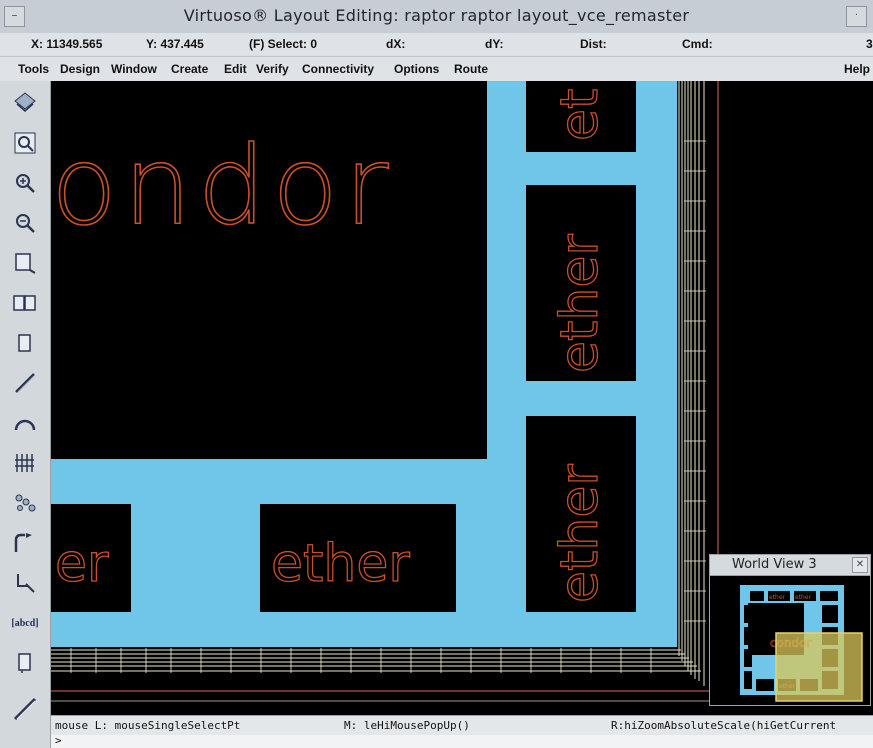 The height and width of the screenshot is (748, 873). Describe the element at coordinates (189, 69) in the screenshot. I see `menu-create: Create` at that location.